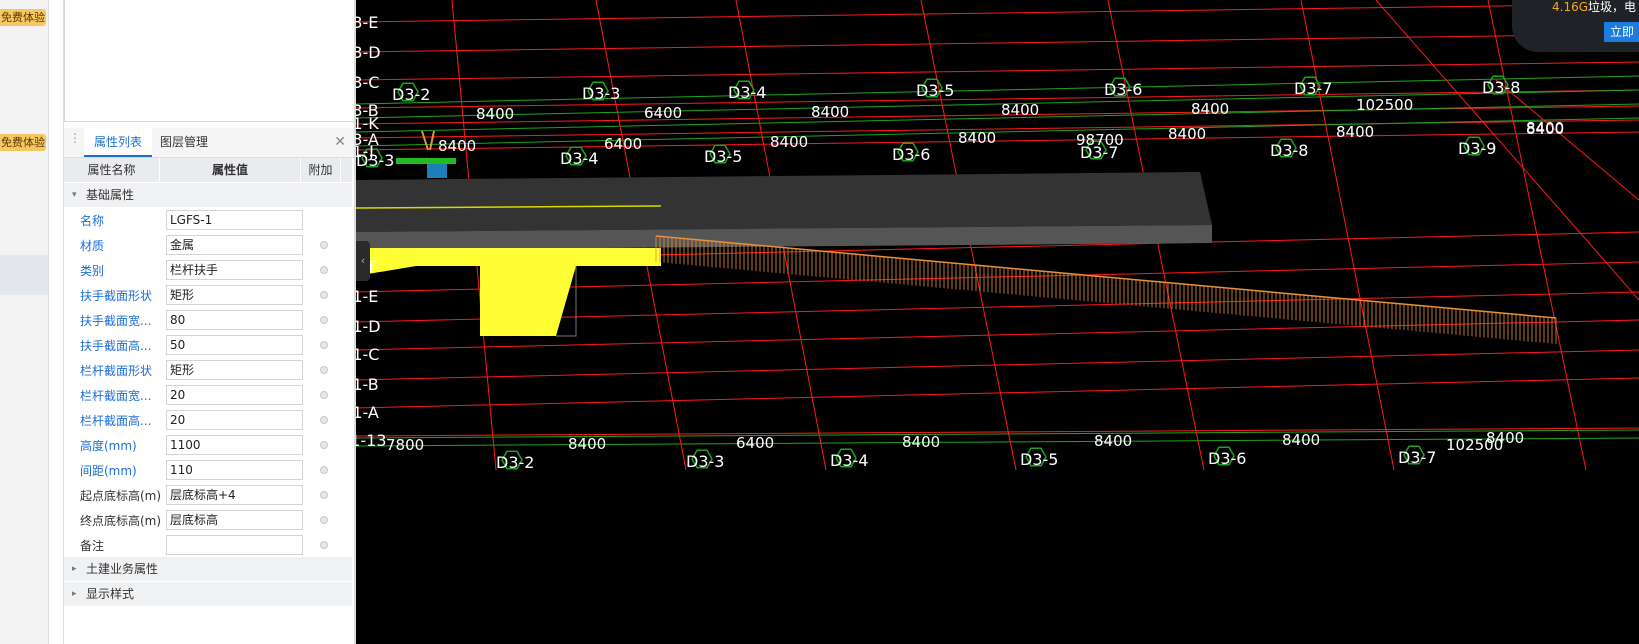 The height and width of the screenshot is (644, 1639). What do you see at coordinates (368, 326) in the screenshot?
I see `axis-label-left: D1-D` at bounding box center [368, 326].